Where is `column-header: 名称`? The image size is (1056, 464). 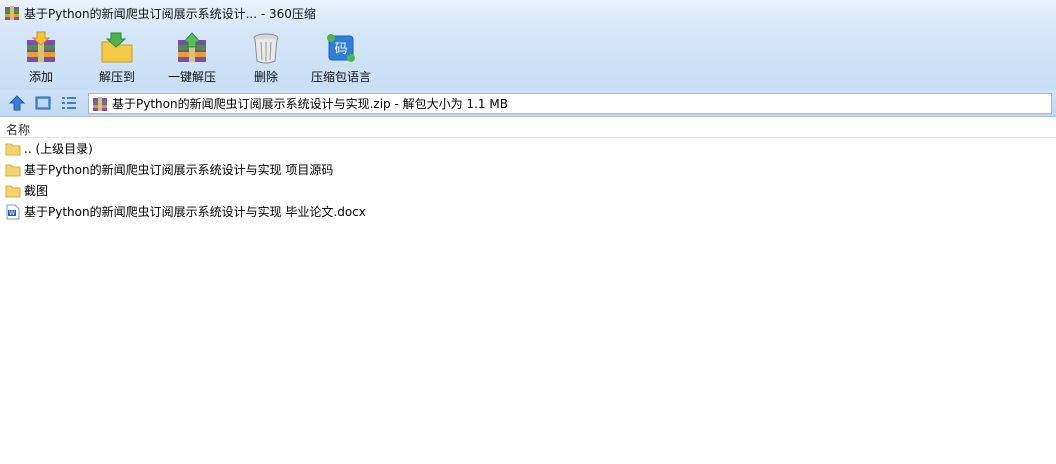 column-header: 名称 is located at coordinates (528, 127).